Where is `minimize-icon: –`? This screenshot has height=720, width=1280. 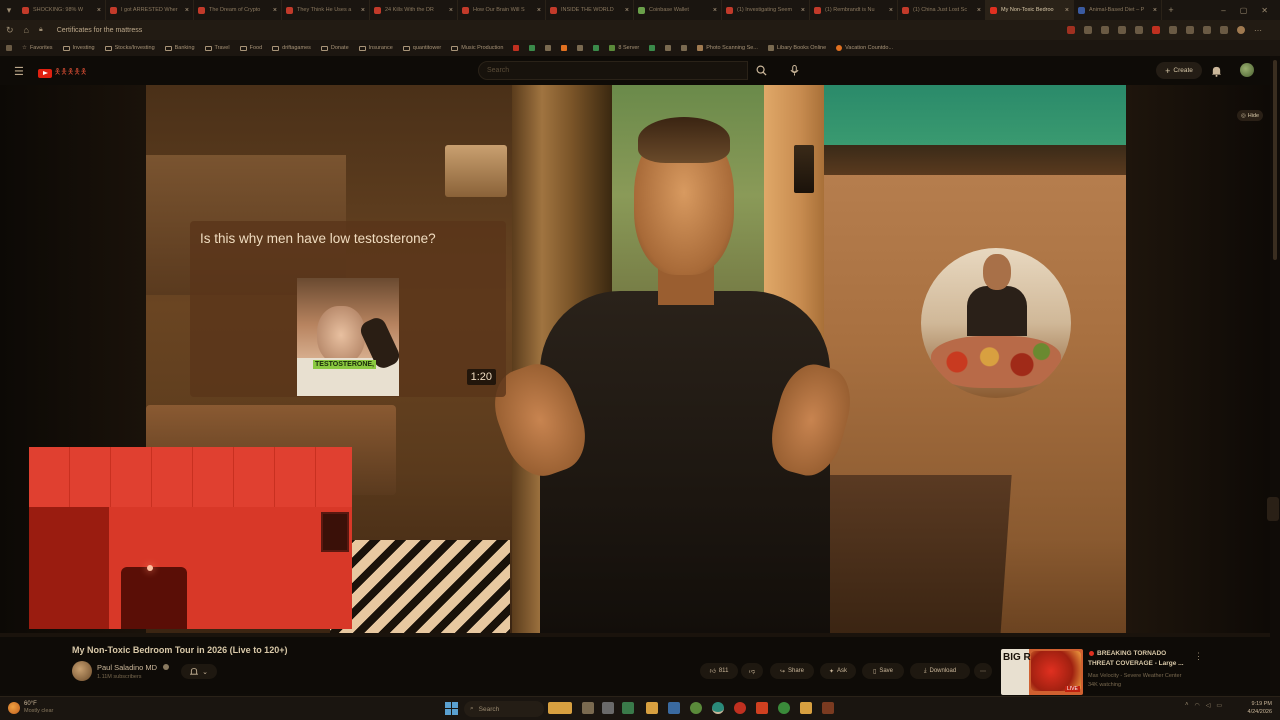
minimize-icon: – is located at coordinates (1223, 10).